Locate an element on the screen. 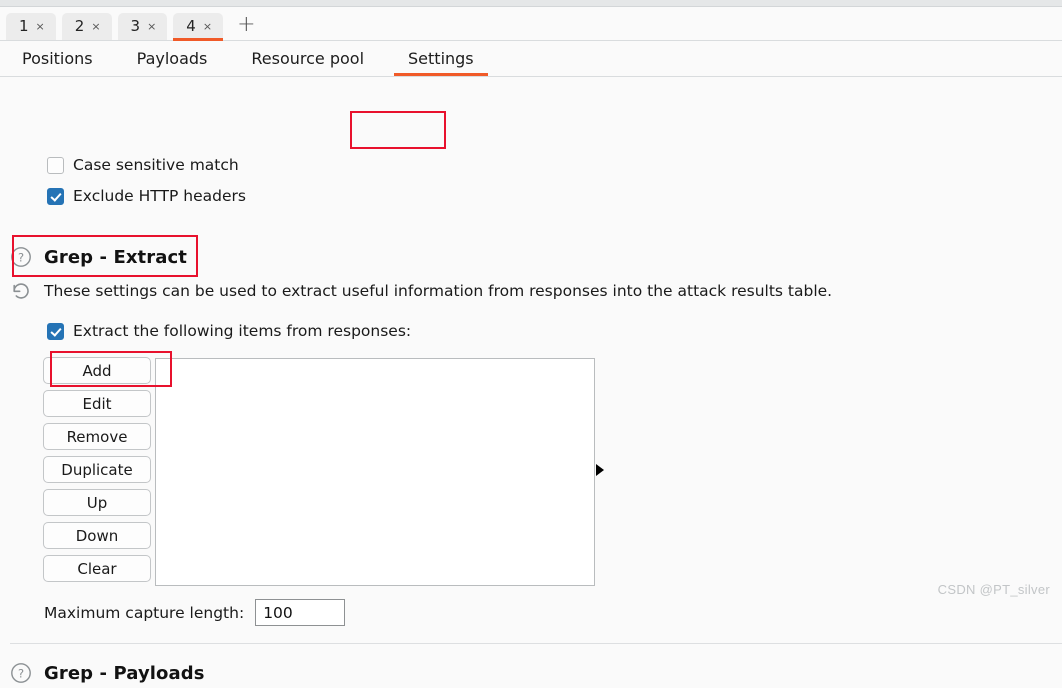 Image resolution: width=1062 pixels, height=688 pixels. tab-settings: Settings is located at coordinates (441, 58).